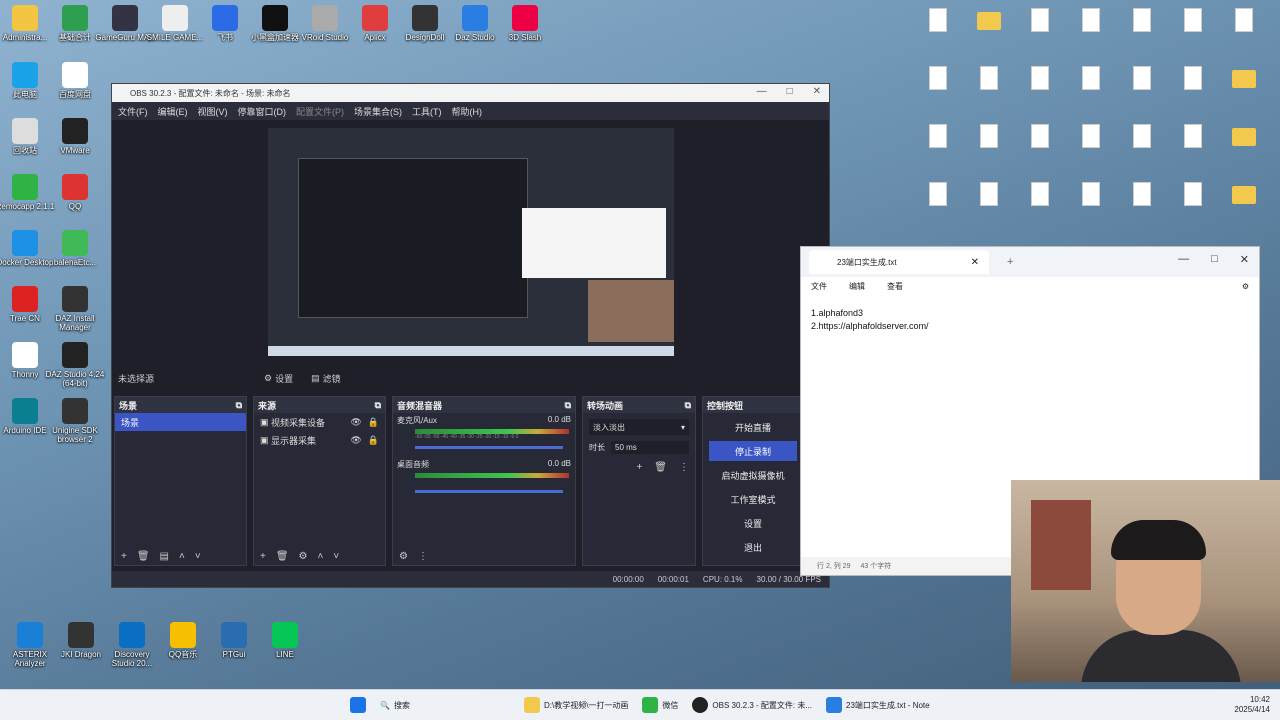  I want to click on properties-button: 设置, so click(284, 378).